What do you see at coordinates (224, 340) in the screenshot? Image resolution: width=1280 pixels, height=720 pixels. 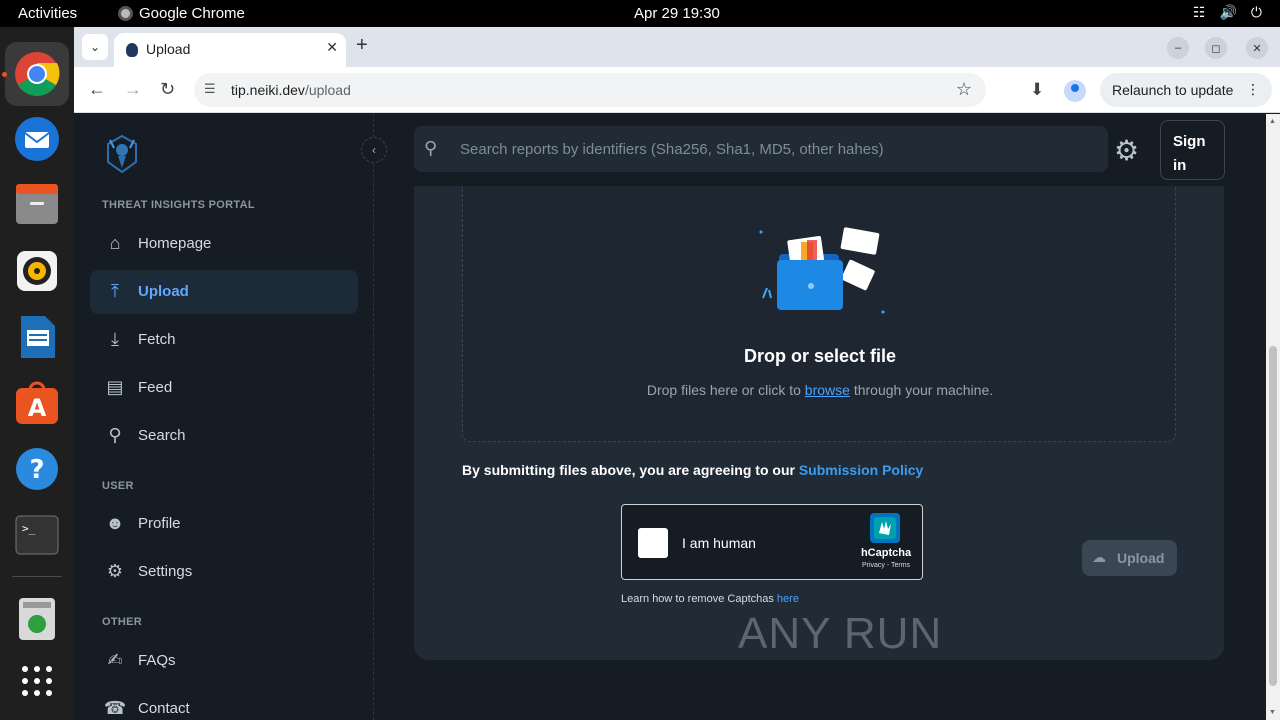 I see `nav-item-fetch: ⤓ Fetch` at bounding box center [224, 340].